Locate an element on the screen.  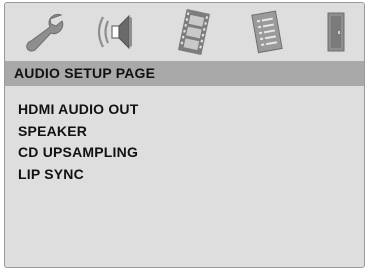
speaker-icon is located at coordinates (118, 32).